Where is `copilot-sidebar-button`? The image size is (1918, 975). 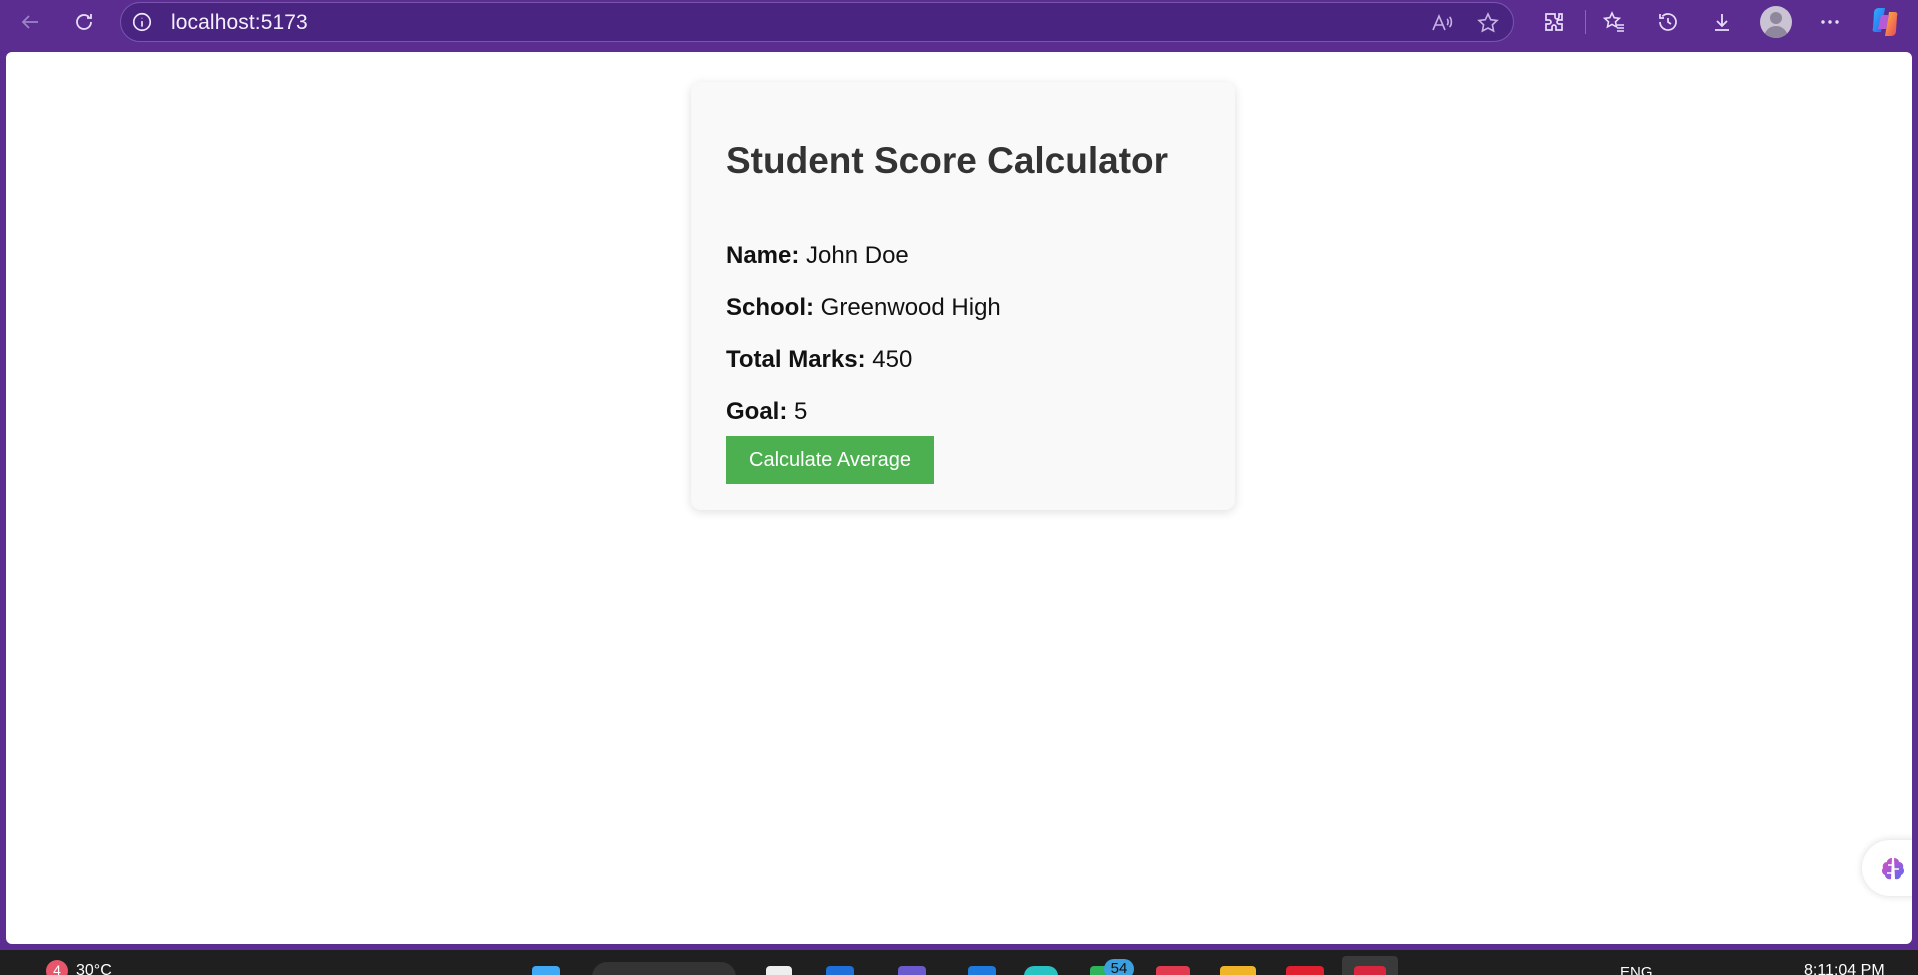 copilot-sidebar-button is located at coordinates (1887, 868).